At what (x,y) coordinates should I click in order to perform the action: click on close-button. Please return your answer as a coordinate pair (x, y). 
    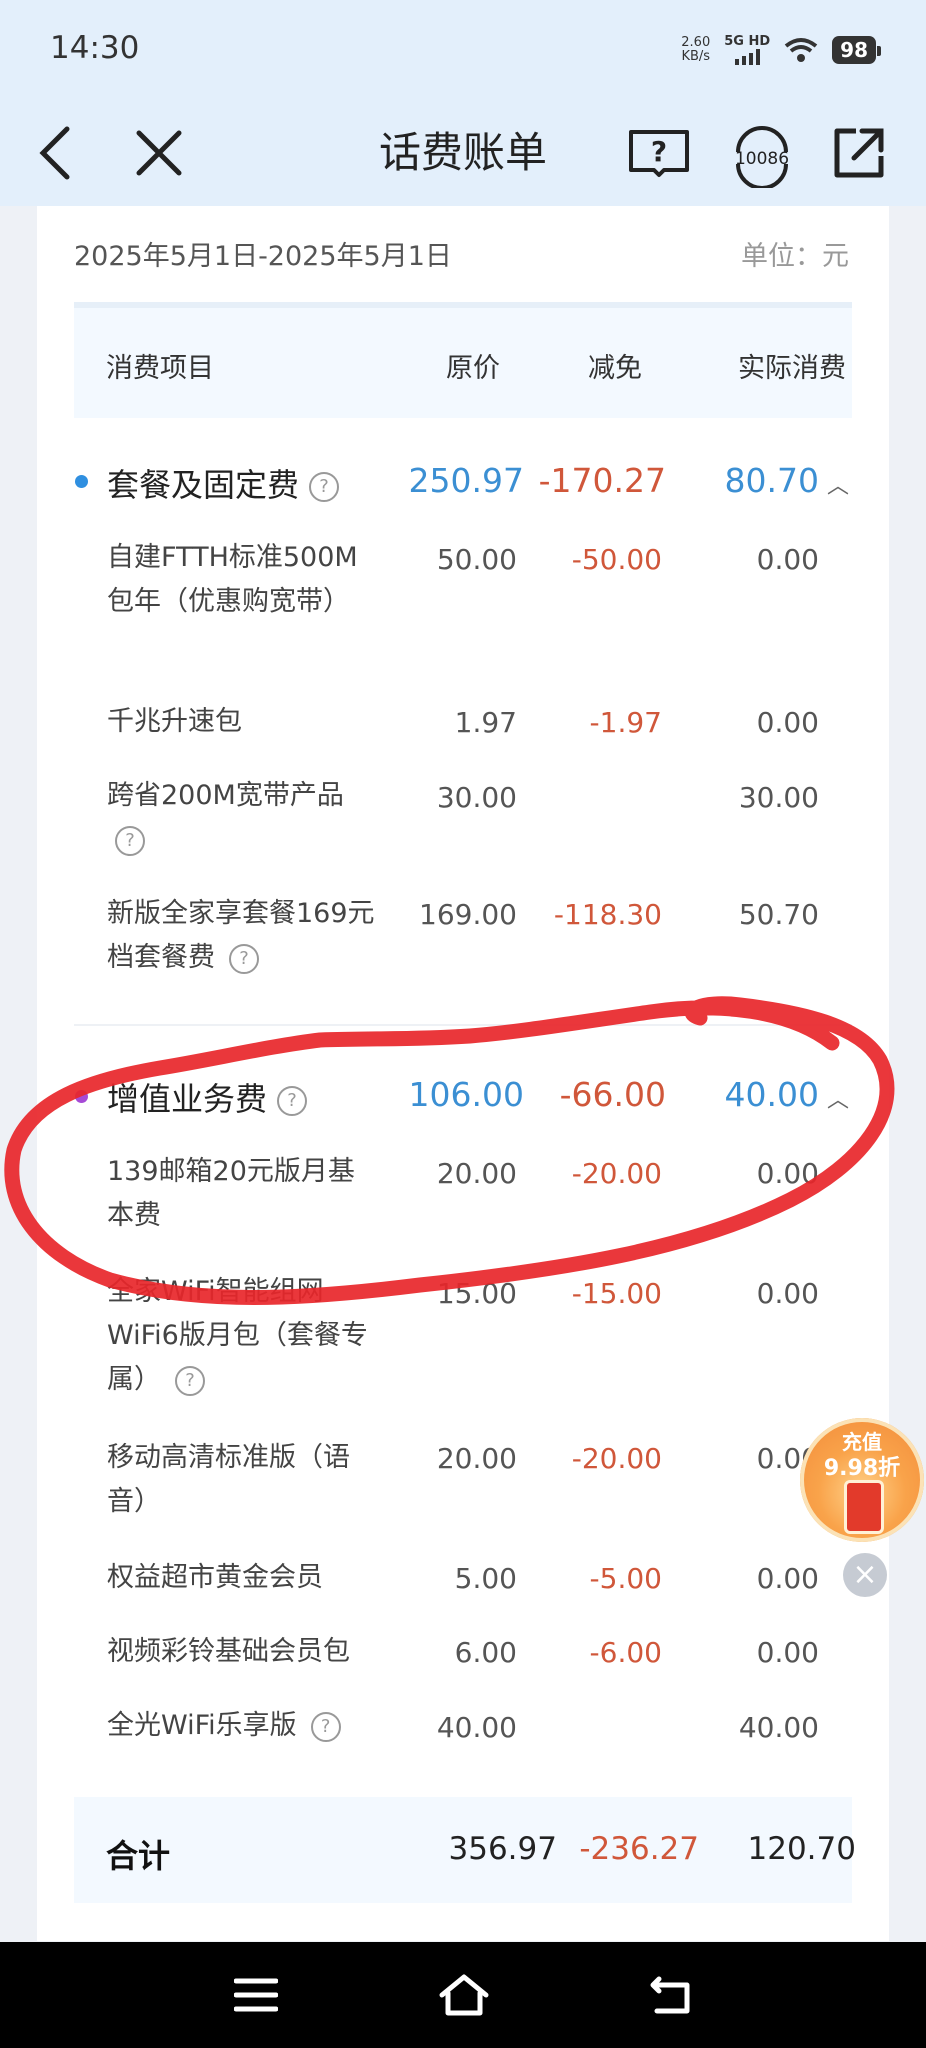
    Looking at the image, I should click on (159, 153).